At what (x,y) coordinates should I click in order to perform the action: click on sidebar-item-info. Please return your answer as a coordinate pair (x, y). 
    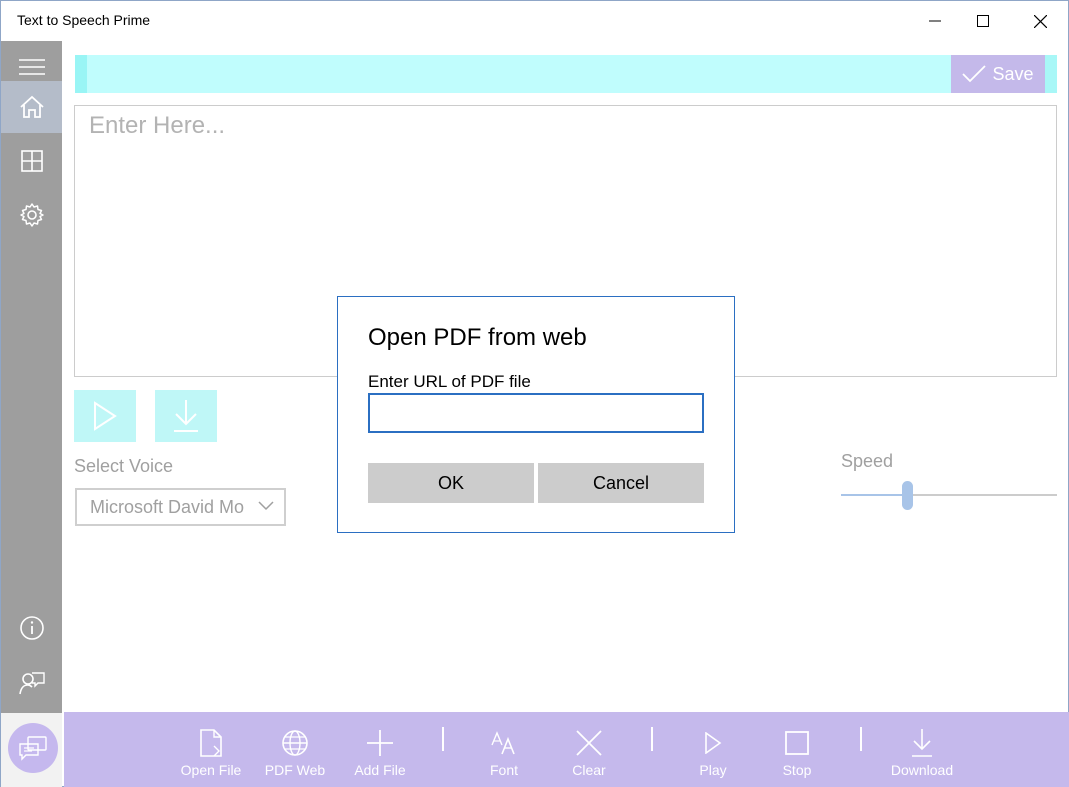
    Looking at the image, I should click on (31, 628).